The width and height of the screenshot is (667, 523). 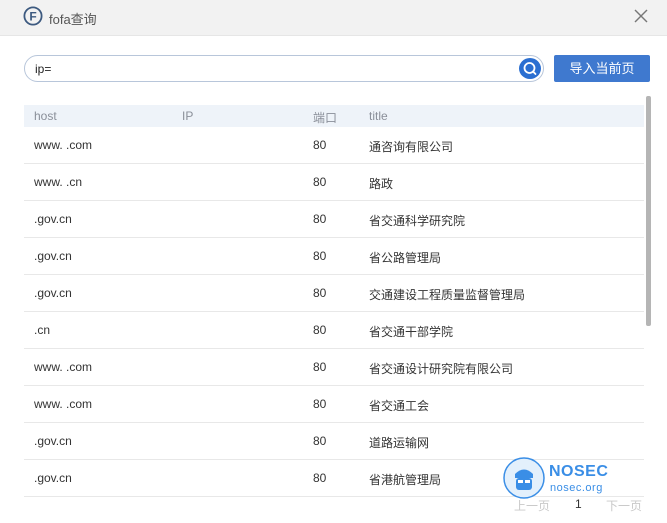 I want to click on host-cell: .cn, so click(x=42, y=330).